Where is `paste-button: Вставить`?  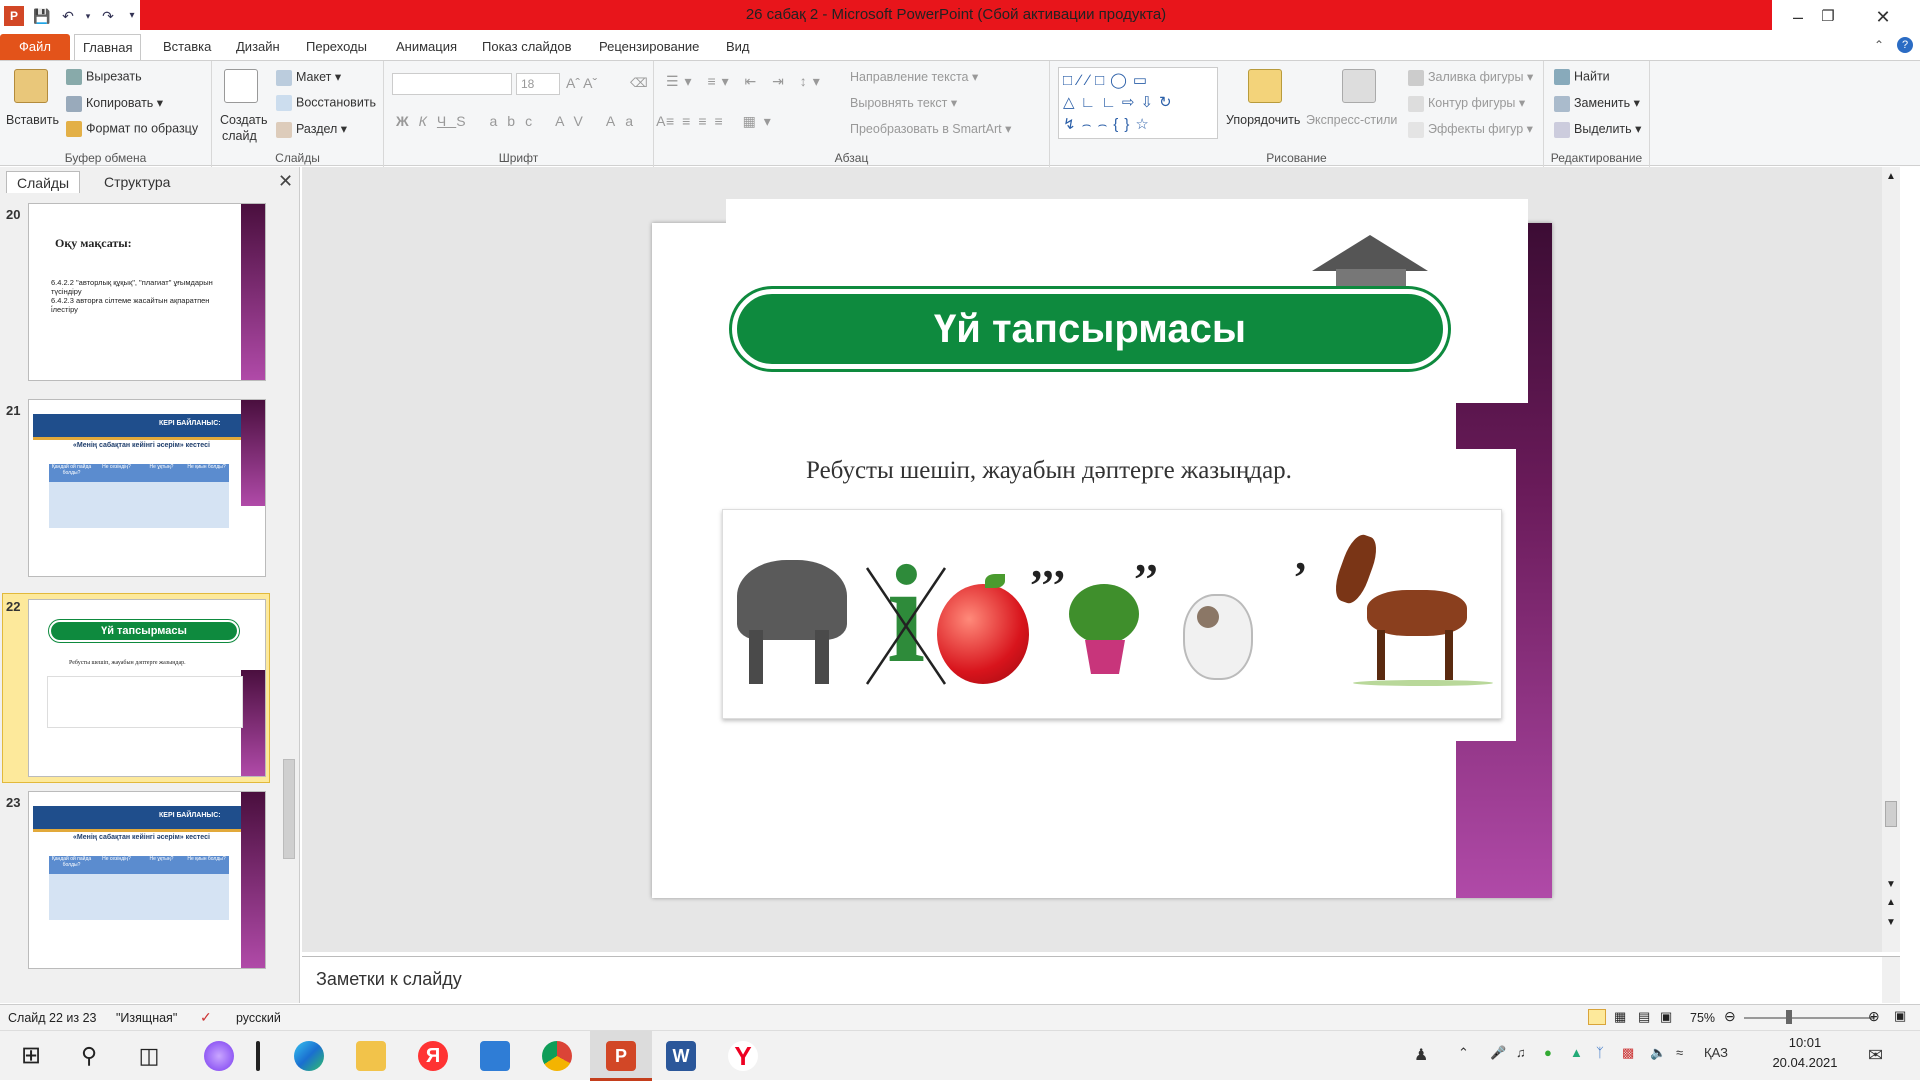 paste-button: Вставить is located at coordinates (32, 120).